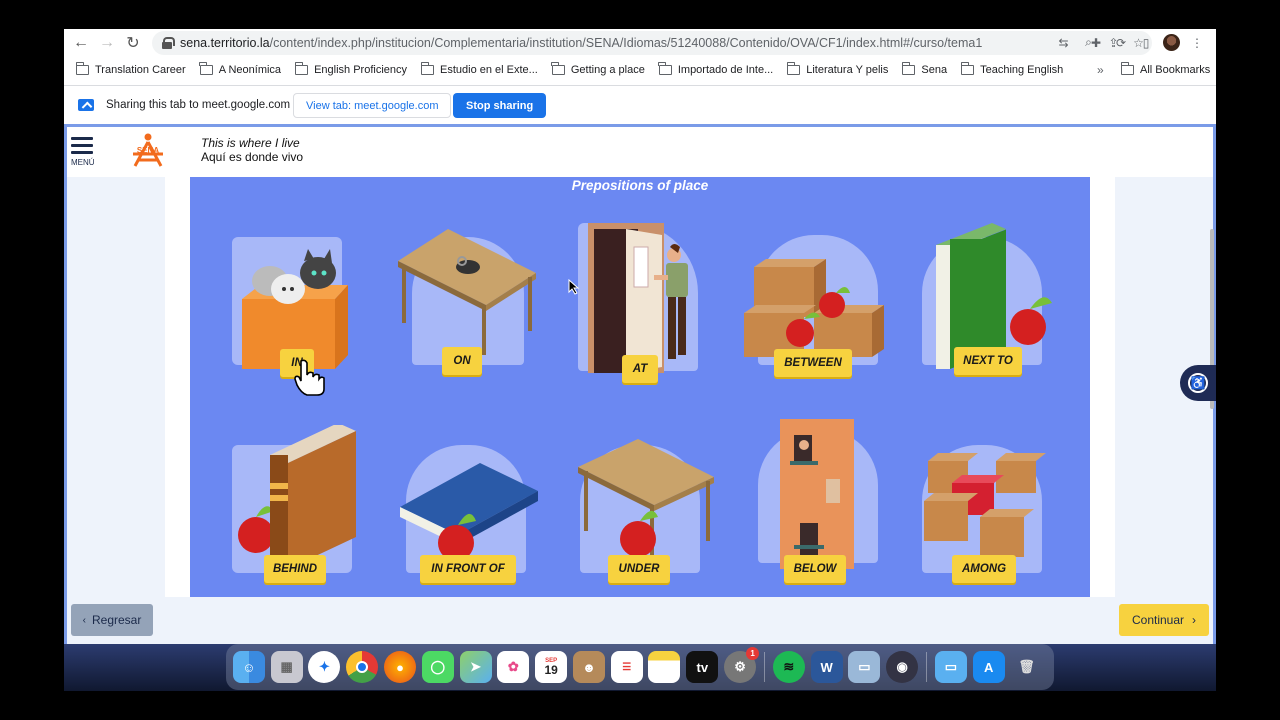  Describe the element at coordinates (362, 667) in the screenshot. I see `chrome-icon` at that location.